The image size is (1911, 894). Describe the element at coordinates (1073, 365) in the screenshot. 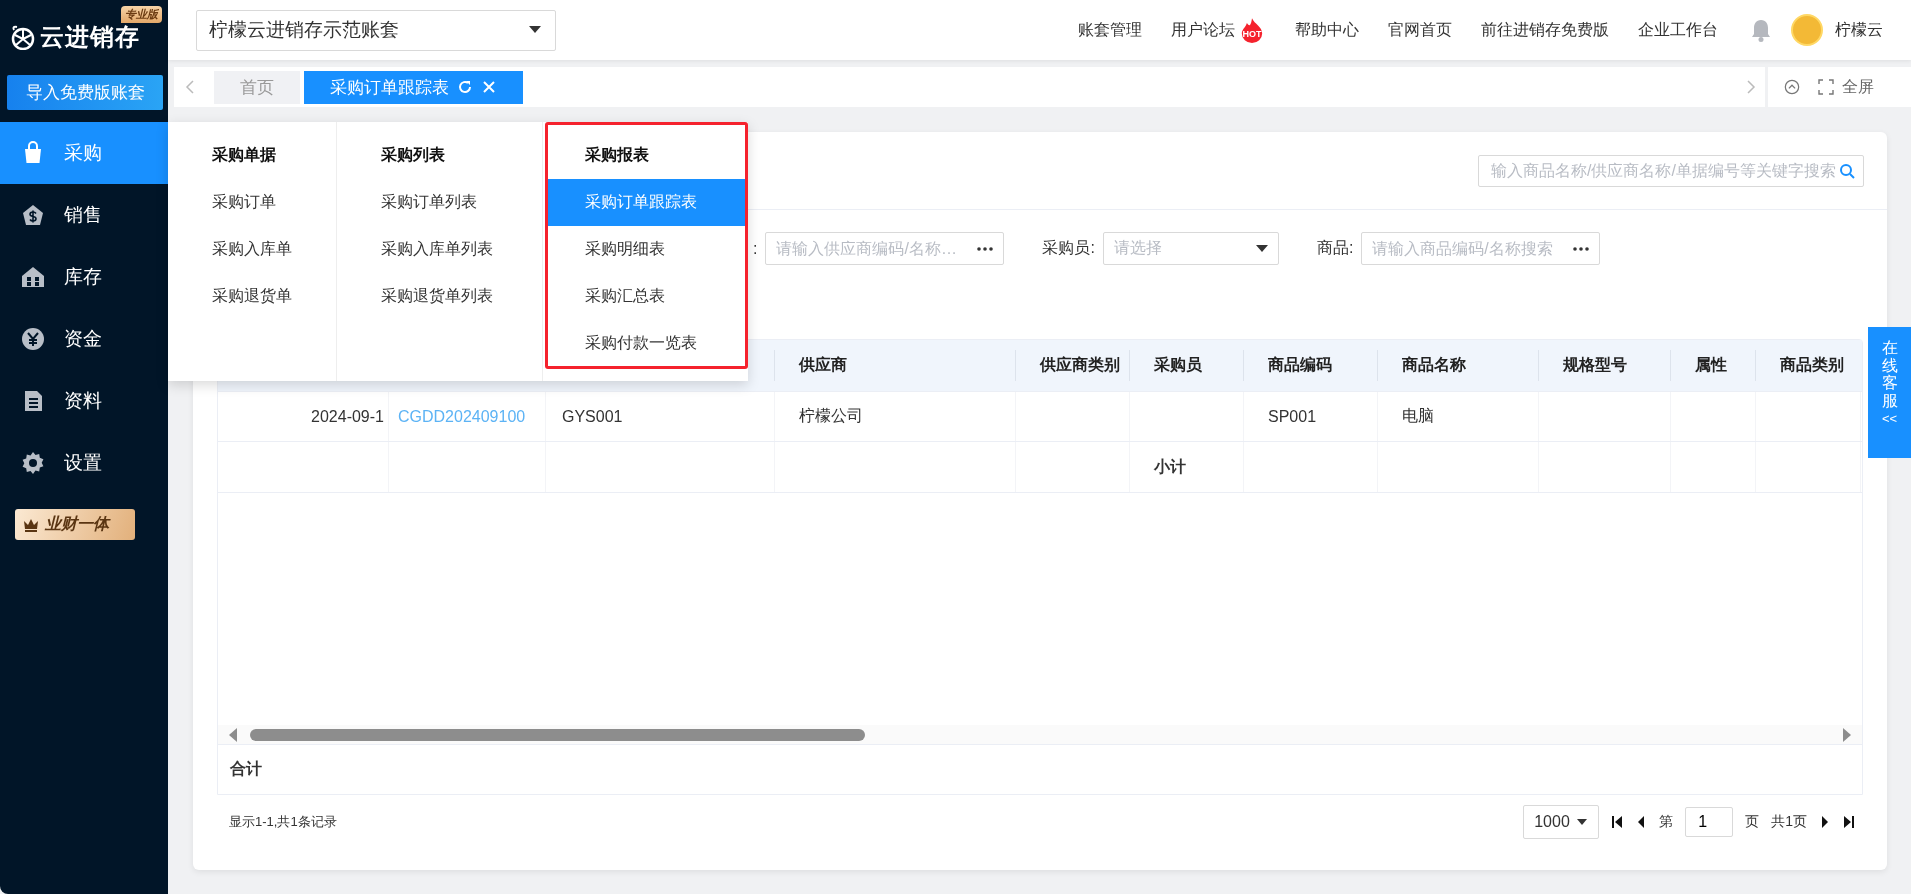

I see `column-header: 供应商类别` at that location.